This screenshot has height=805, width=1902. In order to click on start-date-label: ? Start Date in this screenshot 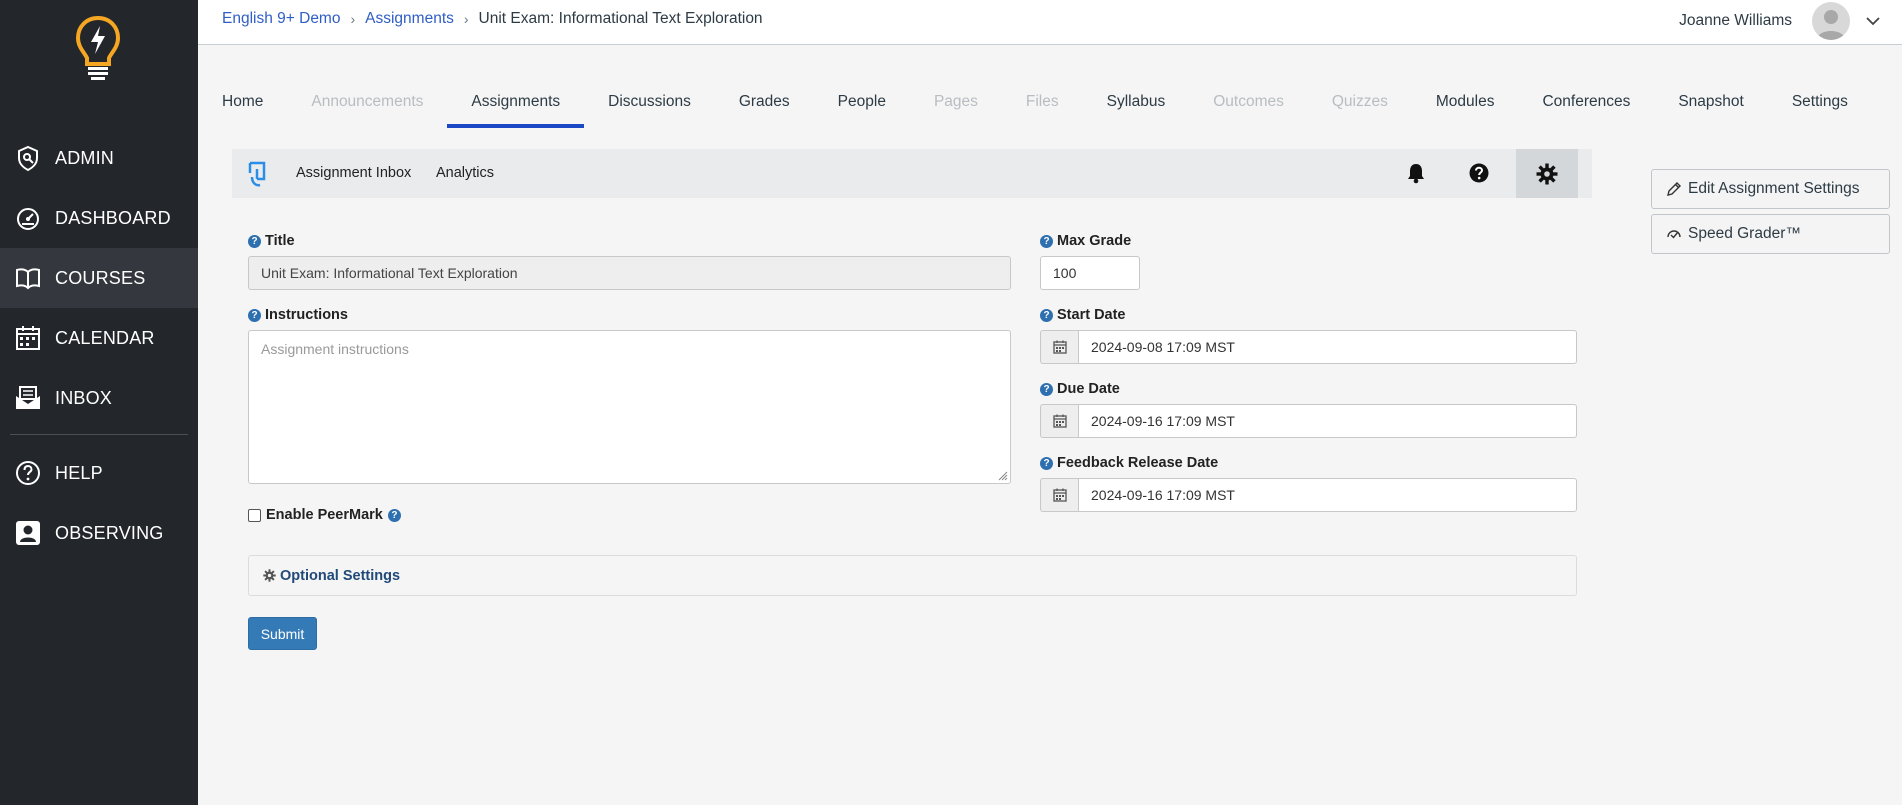, I will do `click(1083, 315)`.